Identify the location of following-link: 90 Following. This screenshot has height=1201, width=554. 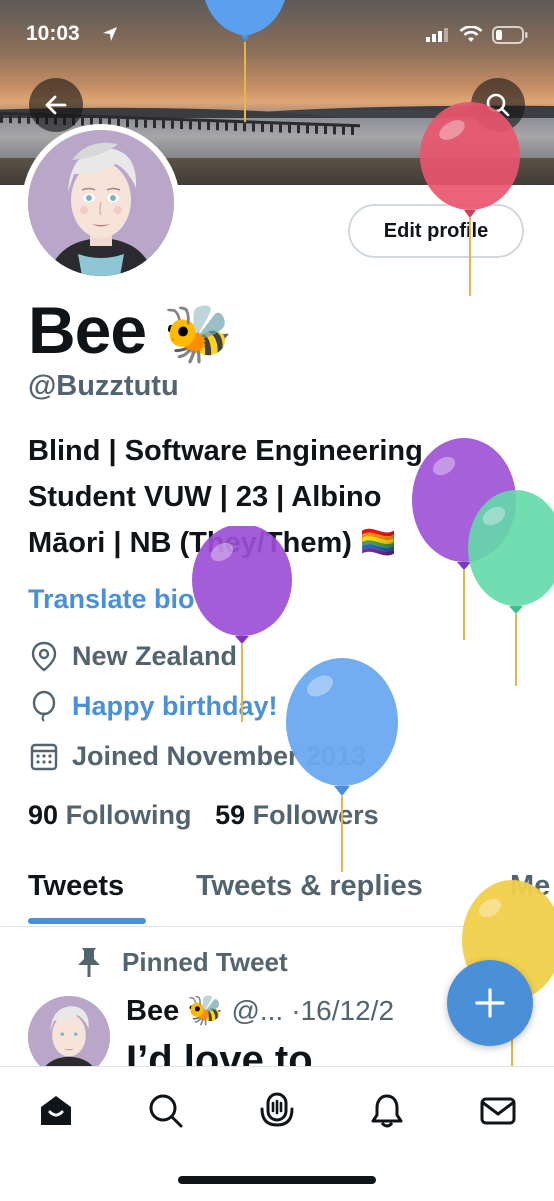
(121, 815).